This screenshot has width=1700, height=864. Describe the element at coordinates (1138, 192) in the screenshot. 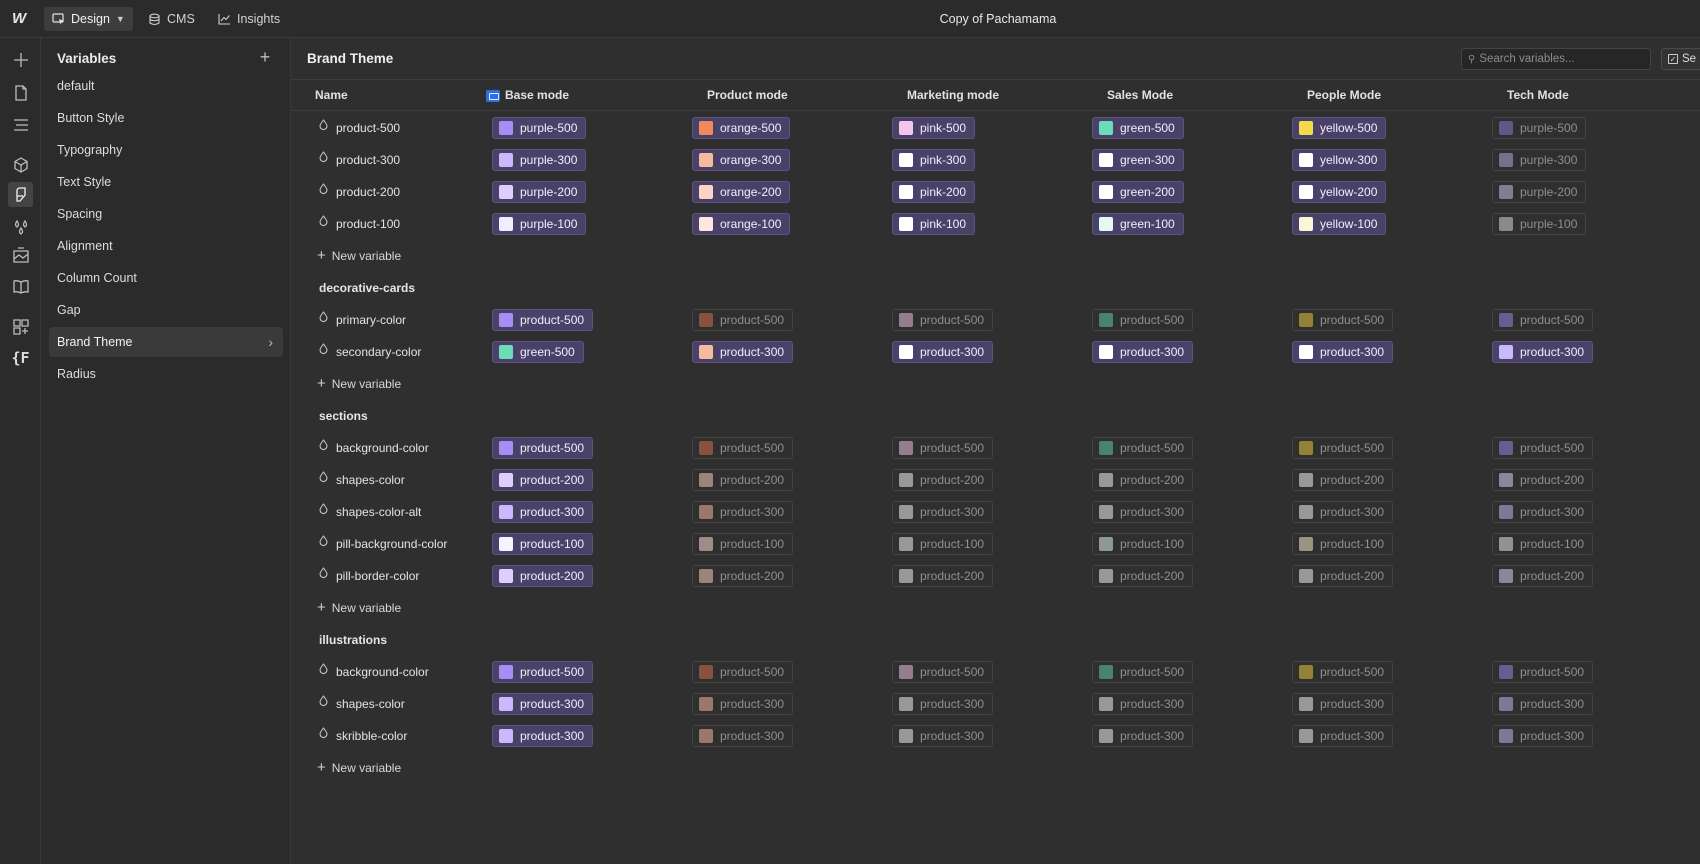

I see `mode-value-chip: green-200` at that location.